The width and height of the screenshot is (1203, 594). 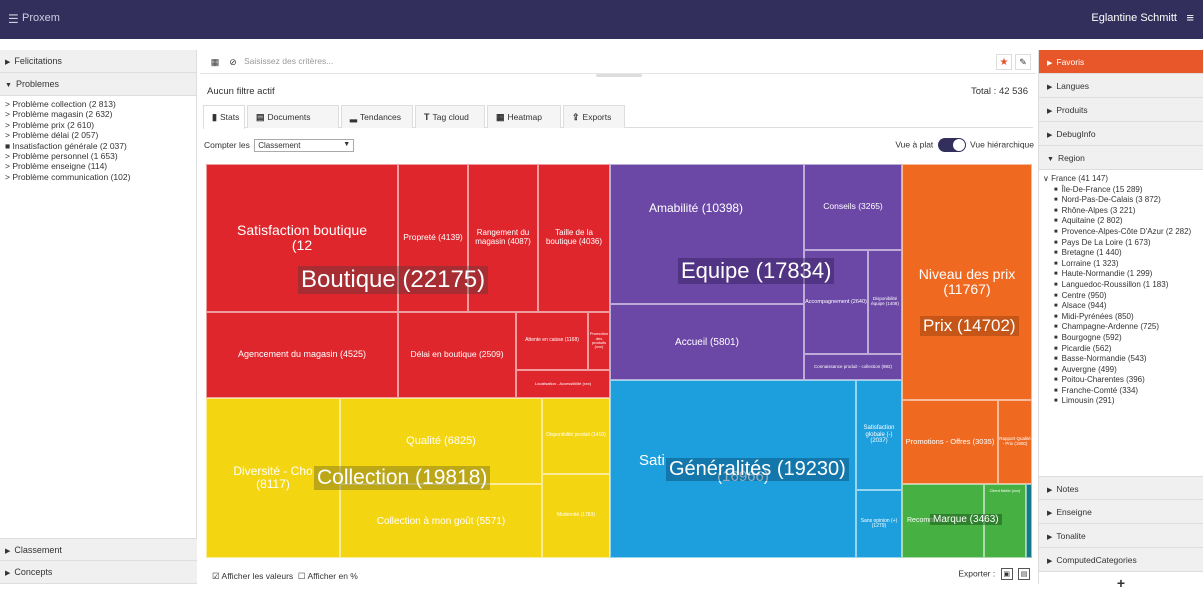 What do you see at coordinates (1121, 158) in the screenshot?
I see `section-region: ▼ Region` at bounding box center [1121, 158].